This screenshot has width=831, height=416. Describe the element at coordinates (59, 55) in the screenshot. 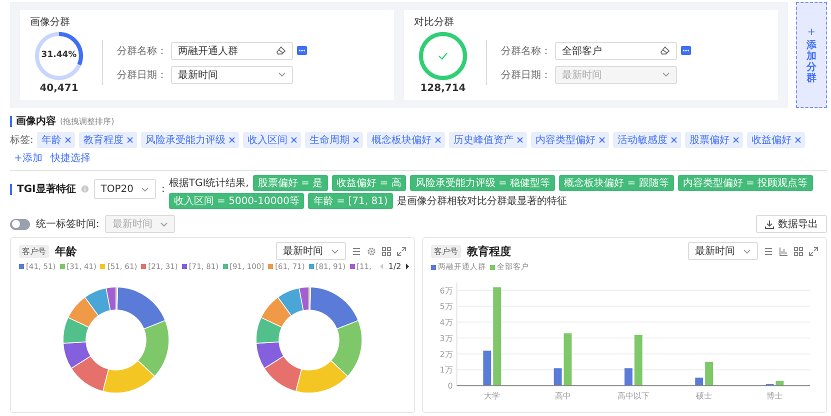

I see `percentage-label: 31.44%` at that location.